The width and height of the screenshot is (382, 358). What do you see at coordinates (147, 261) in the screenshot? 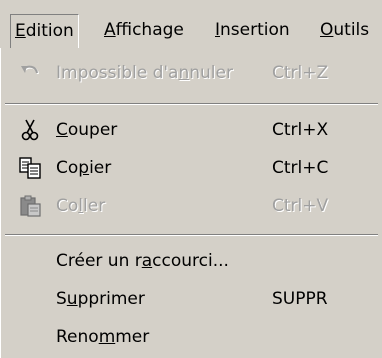
I see `create-shortcut-label-mnemonic: a` at bounding box center [147, 261].